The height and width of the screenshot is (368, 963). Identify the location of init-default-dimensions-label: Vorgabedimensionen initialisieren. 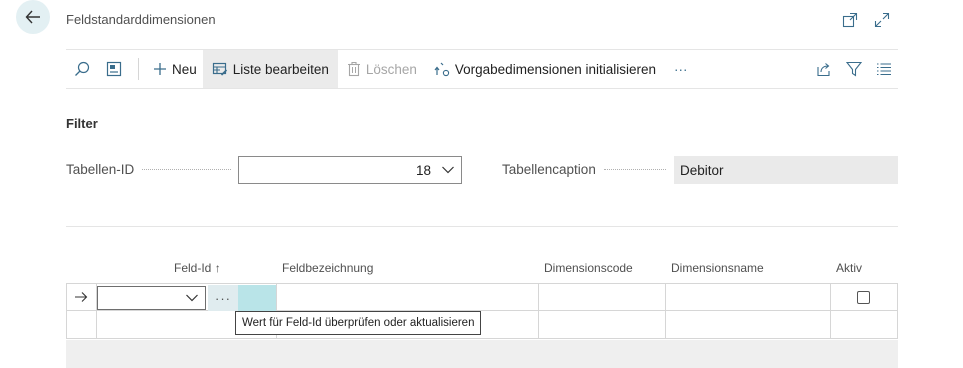
(555, 69).